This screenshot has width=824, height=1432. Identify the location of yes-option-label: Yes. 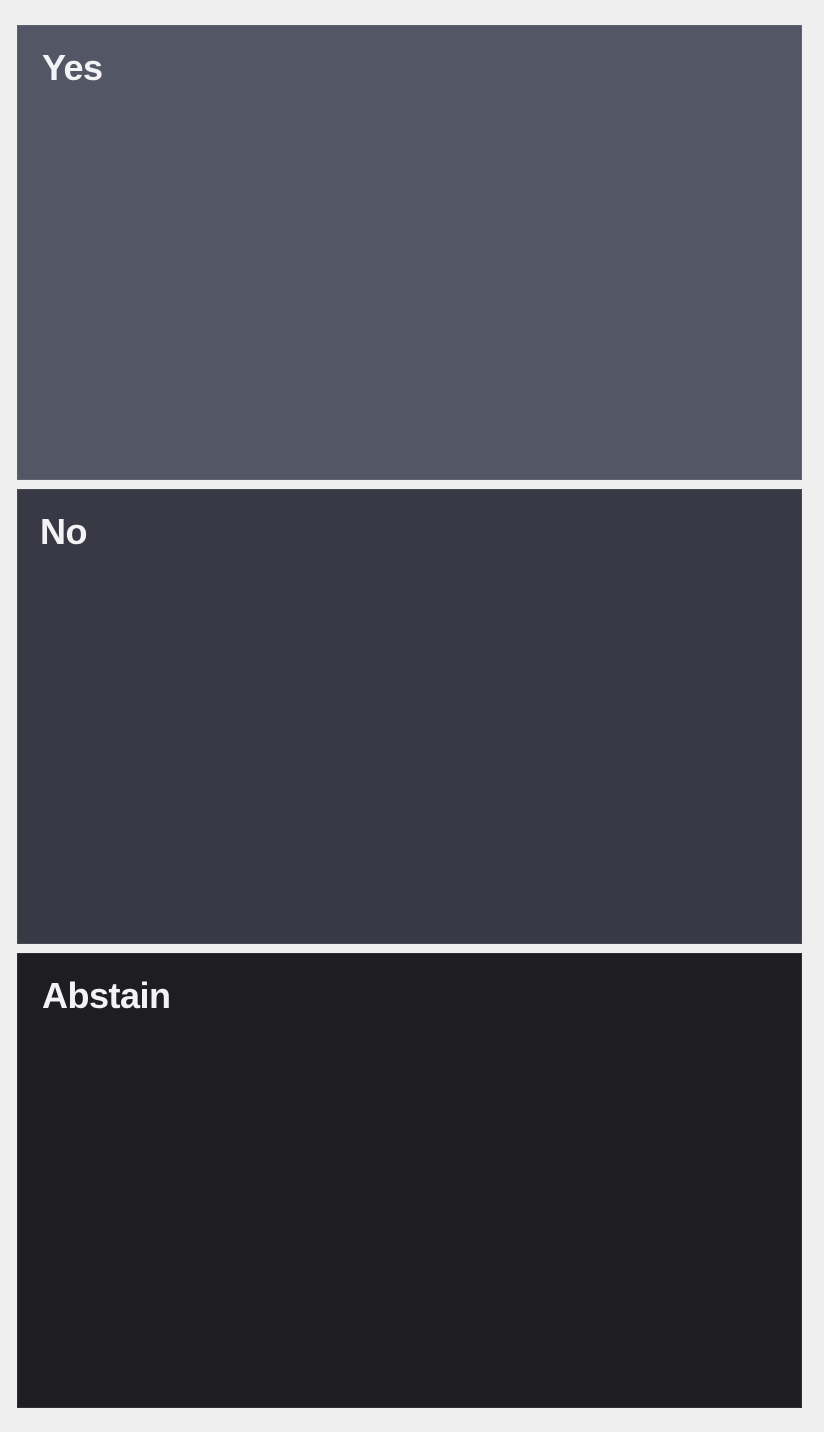
(72, 67).